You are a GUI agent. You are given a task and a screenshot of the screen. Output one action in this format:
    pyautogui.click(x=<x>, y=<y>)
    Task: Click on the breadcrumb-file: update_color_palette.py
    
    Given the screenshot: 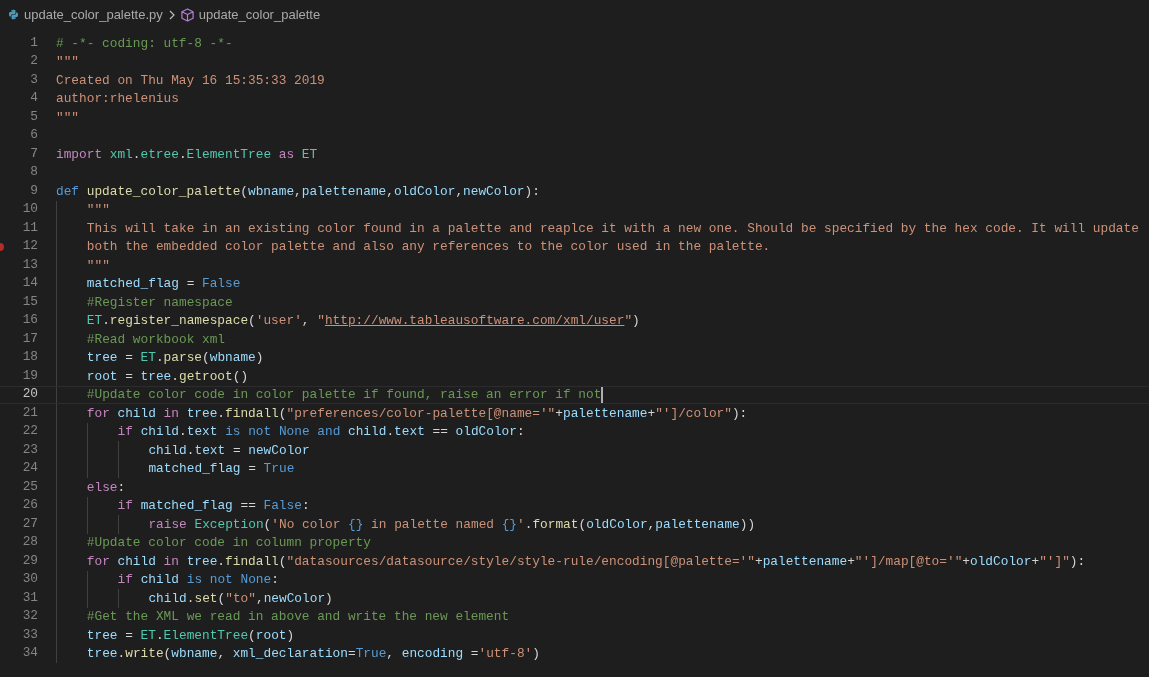 What is the action you would take?
    pyautogui.click(x=93, y=14)
    